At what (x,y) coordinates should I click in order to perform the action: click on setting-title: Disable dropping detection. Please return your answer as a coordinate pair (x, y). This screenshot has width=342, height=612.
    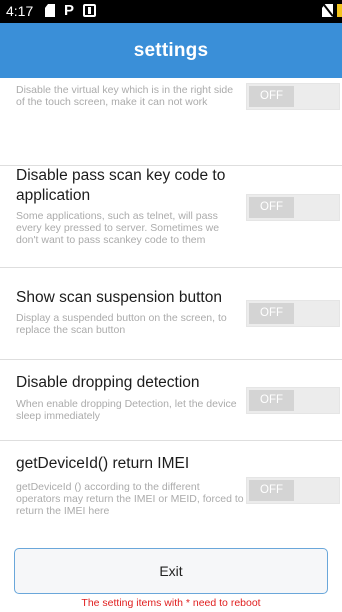
    Looking at the image, I should click on (108, 382).